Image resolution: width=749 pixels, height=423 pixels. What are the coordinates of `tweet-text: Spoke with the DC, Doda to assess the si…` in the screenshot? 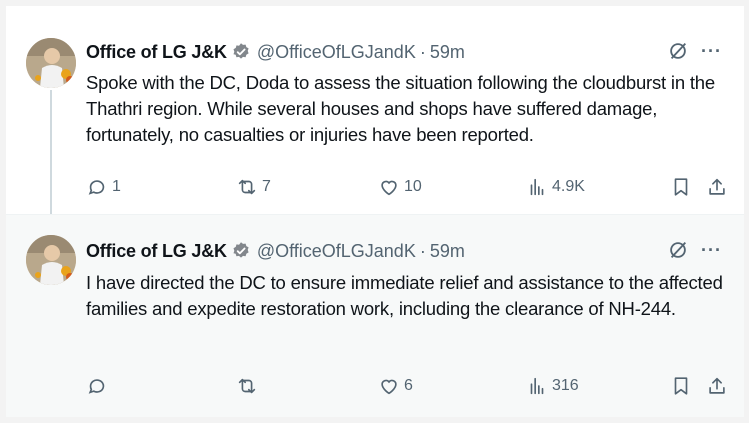 It's located at (400, 108).